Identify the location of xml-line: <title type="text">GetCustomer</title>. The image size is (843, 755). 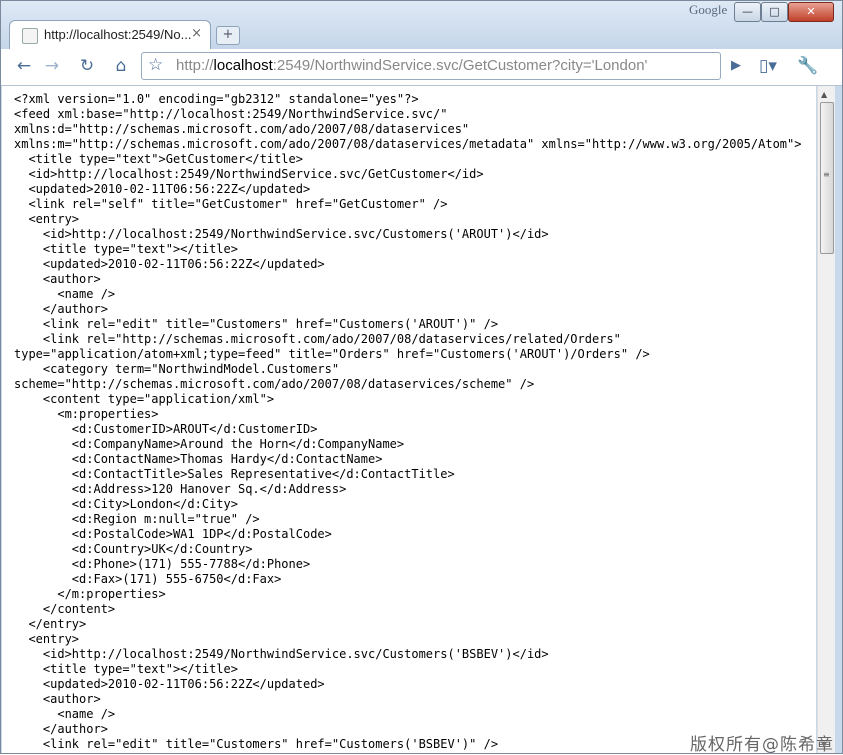
(158, 159).